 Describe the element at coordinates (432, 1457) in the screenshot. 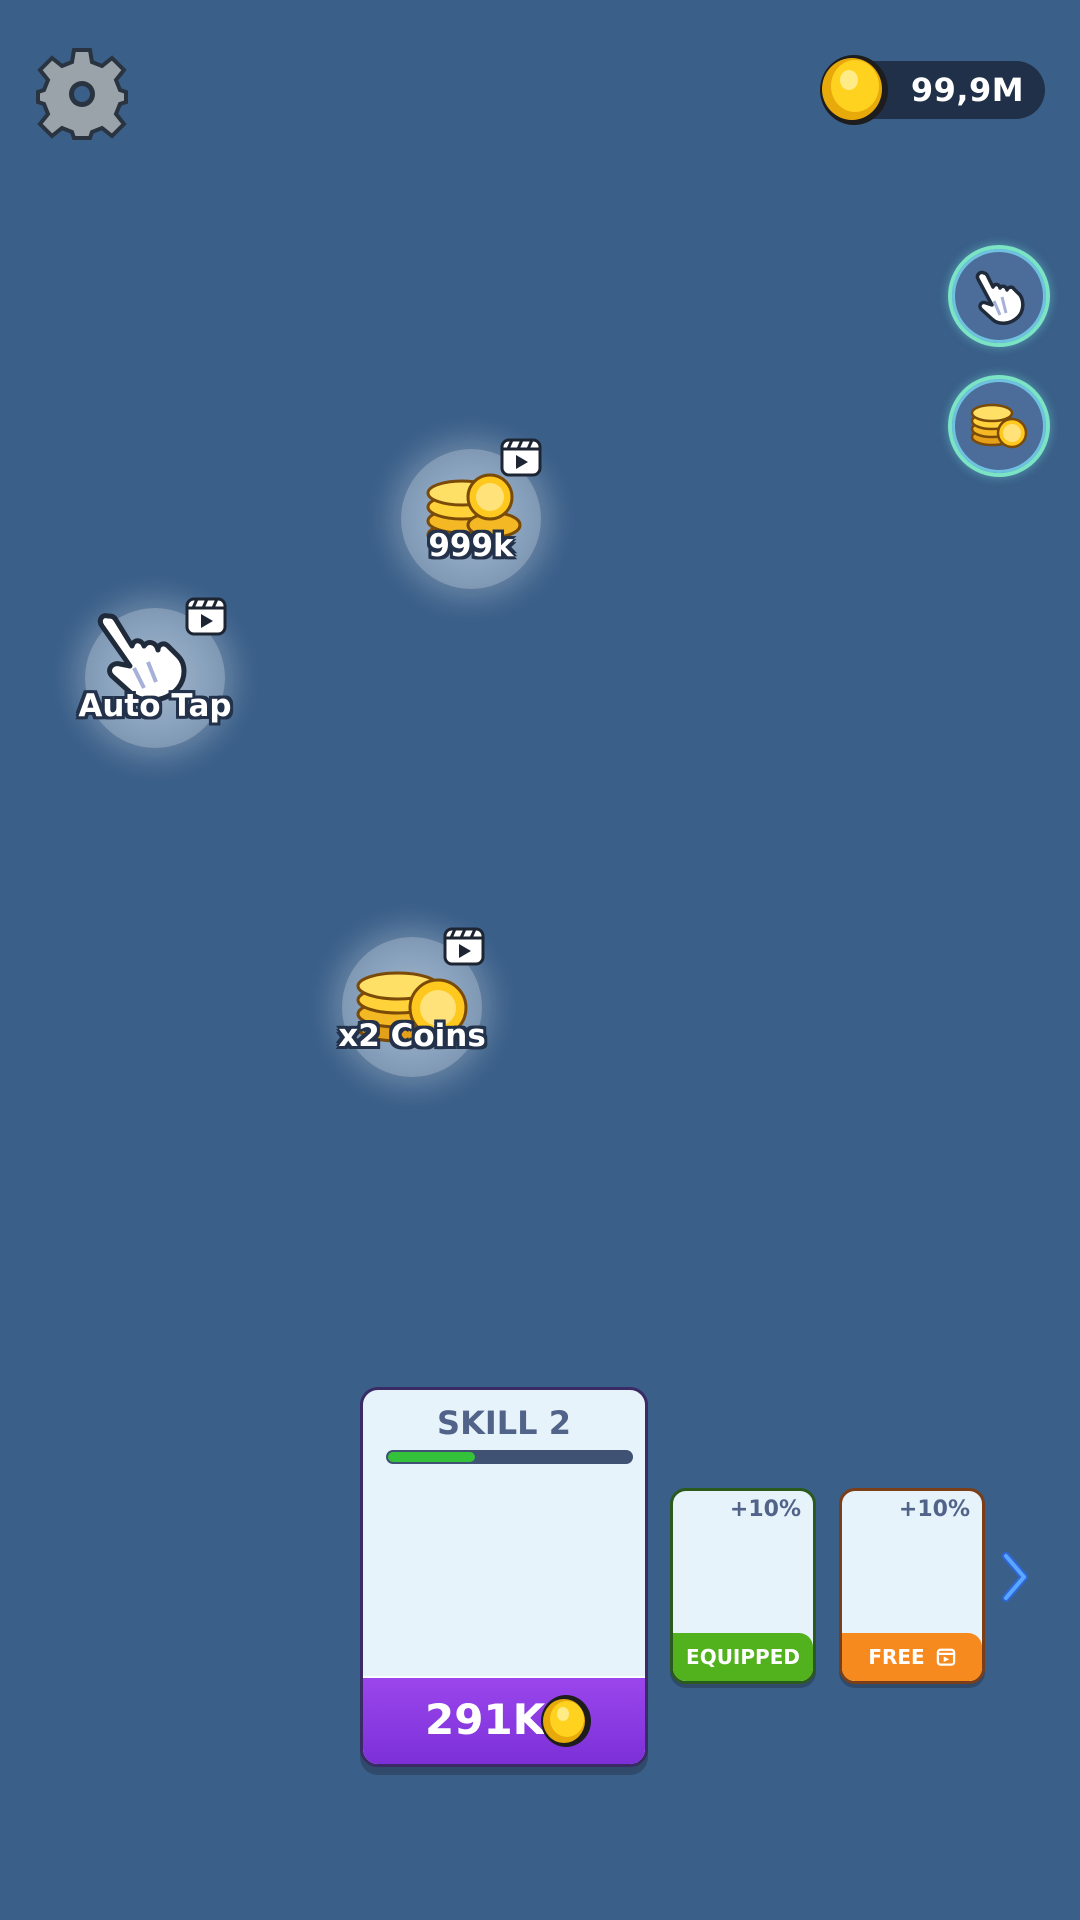

I see `skill-progress-fill` at that location.